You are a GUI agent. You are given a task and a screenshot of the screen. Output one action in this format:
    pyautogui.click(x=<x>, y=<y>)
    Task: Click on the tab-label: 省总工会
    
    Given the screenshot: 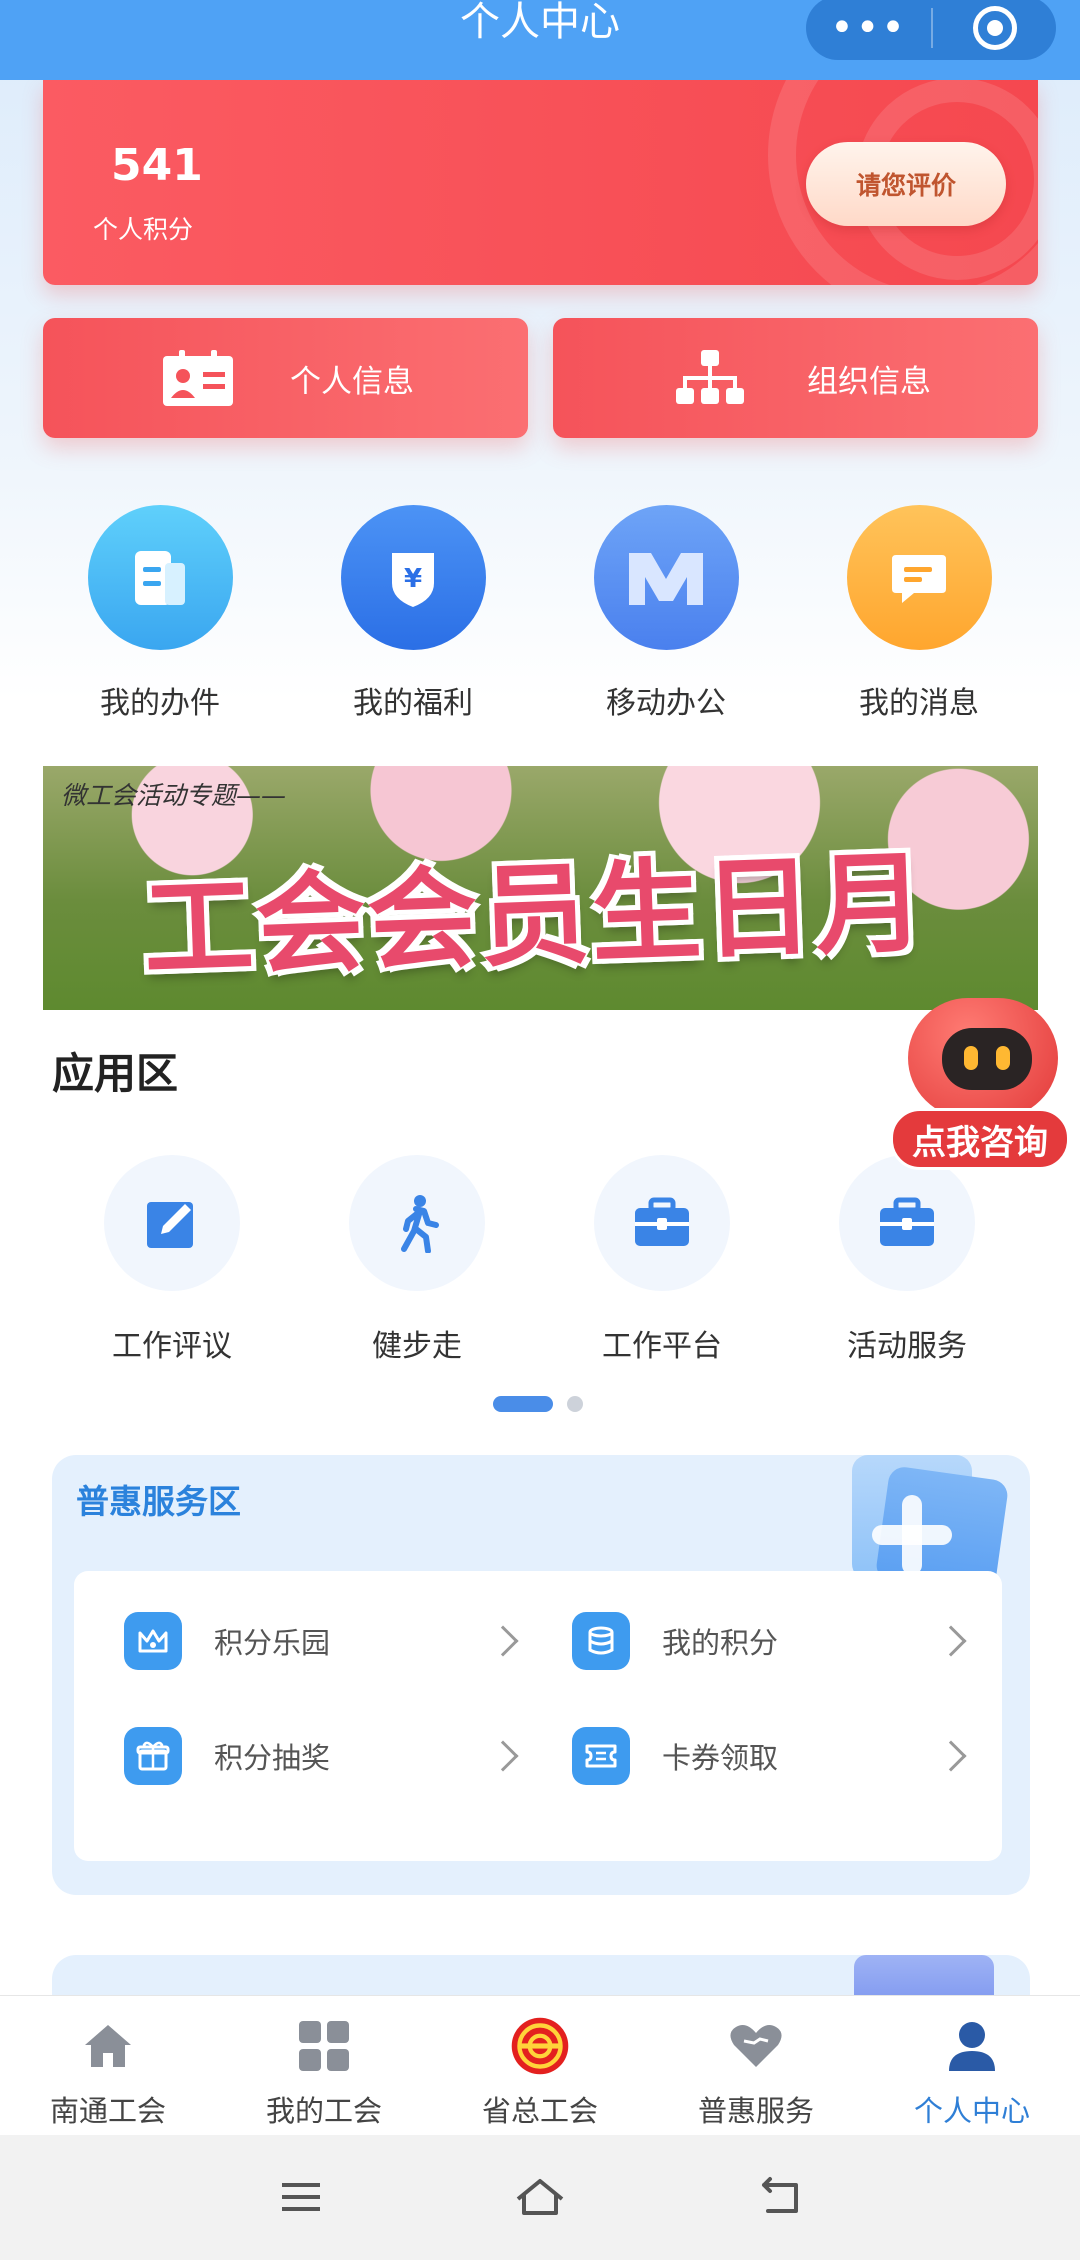 What is the action you would take?
    pyautogui.click(x=539, y=2111)
    